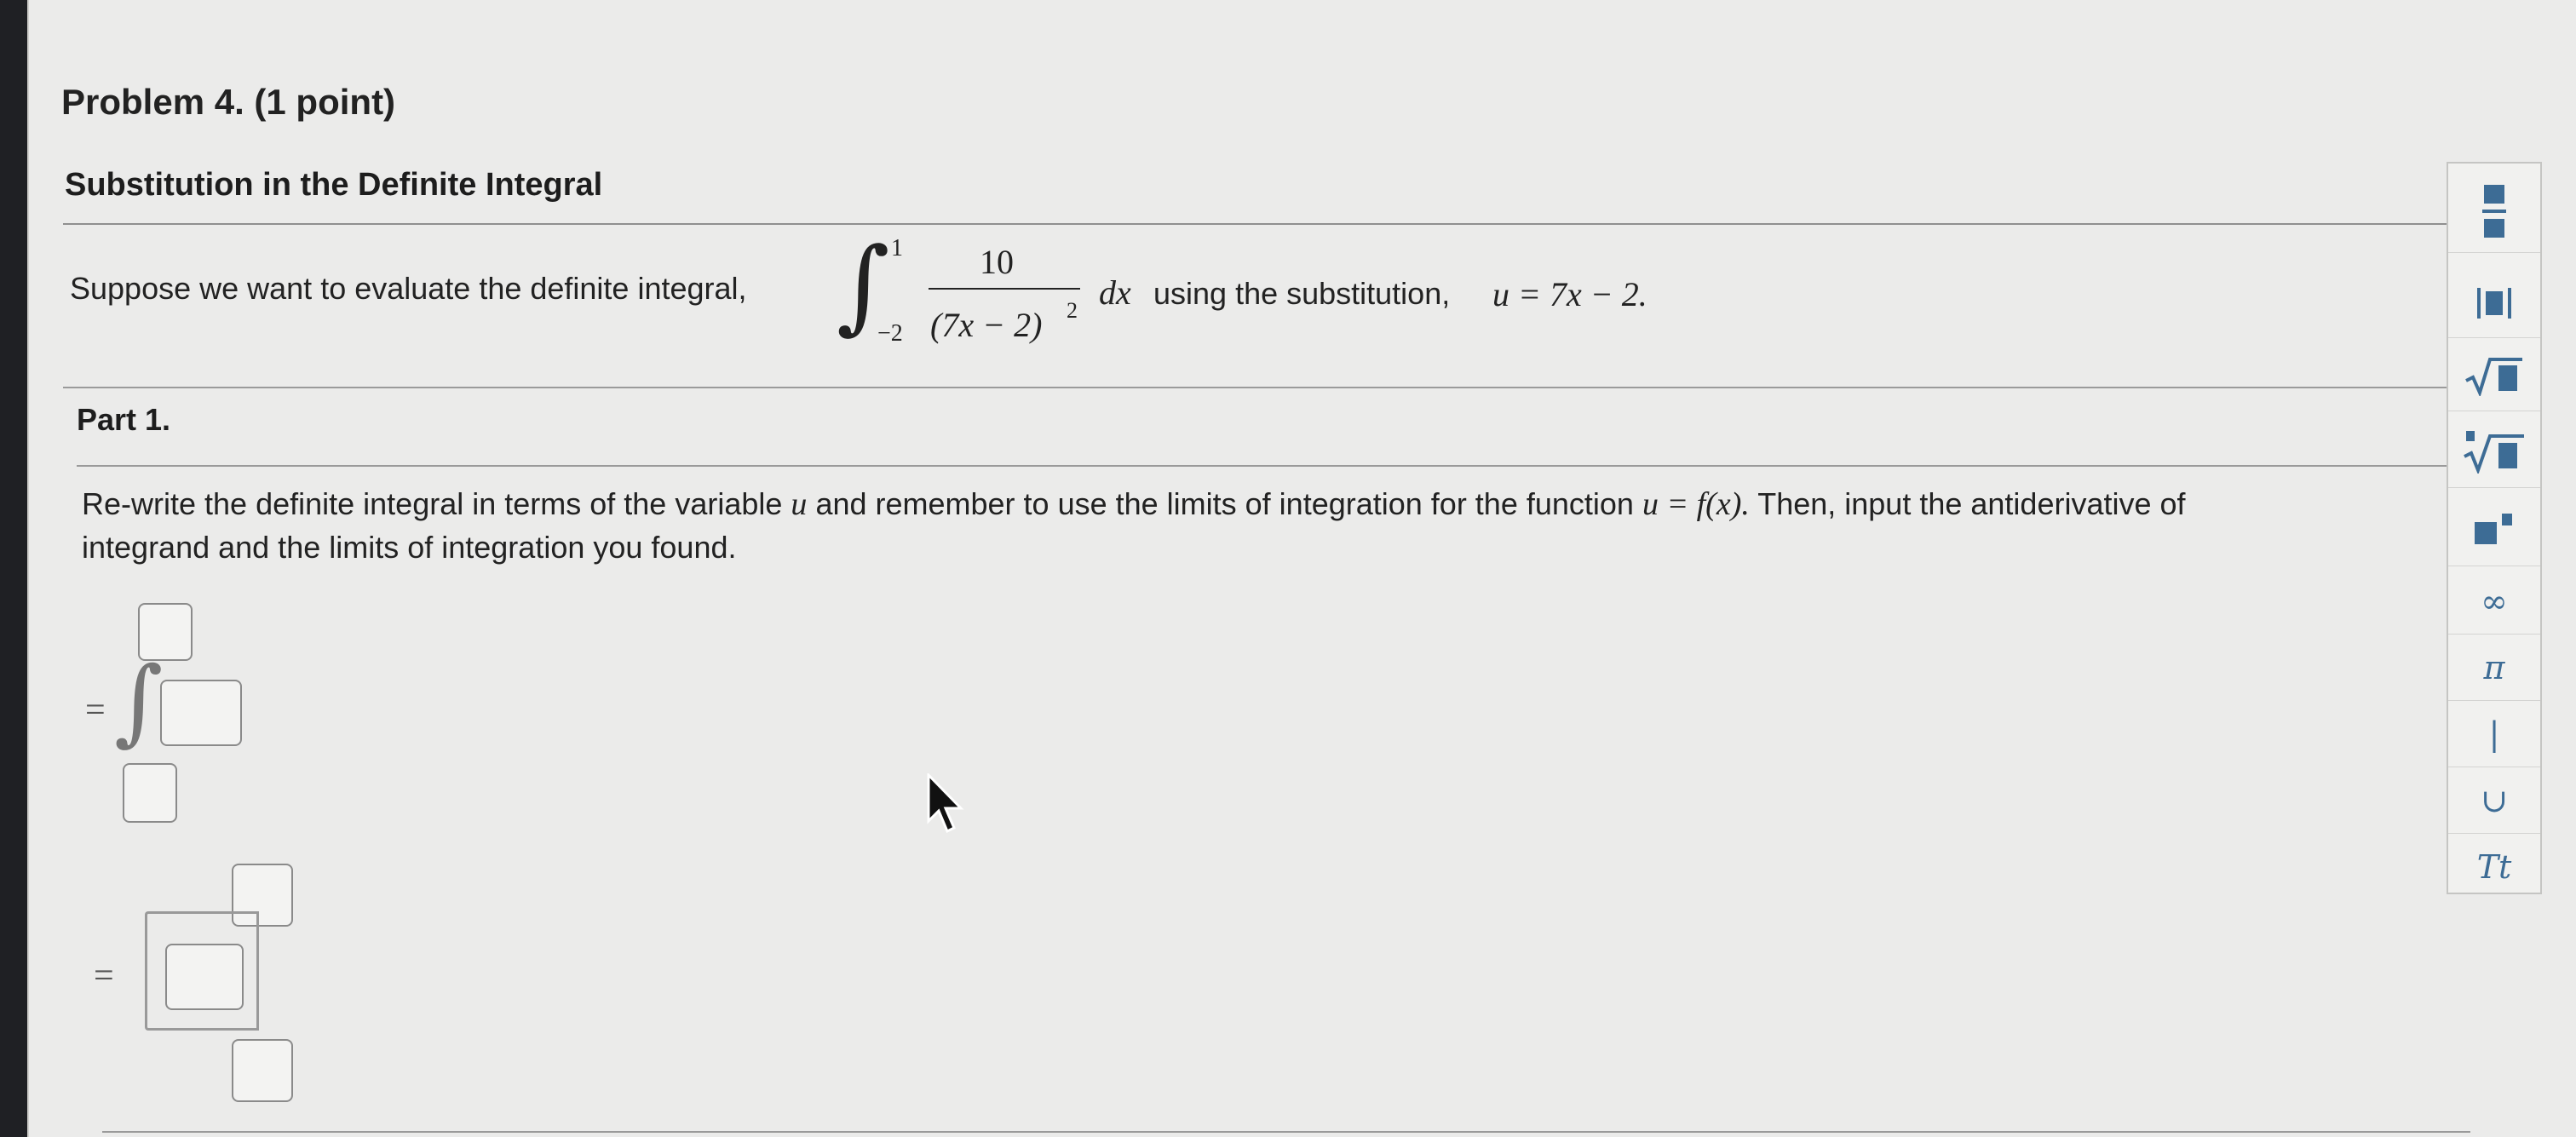 This screenshot has height=1137, width=2576. Describe the element at coordinates (1972, 503) in the screenshot. I see `instruction-text: Then, input the antiderivative of` at that location.